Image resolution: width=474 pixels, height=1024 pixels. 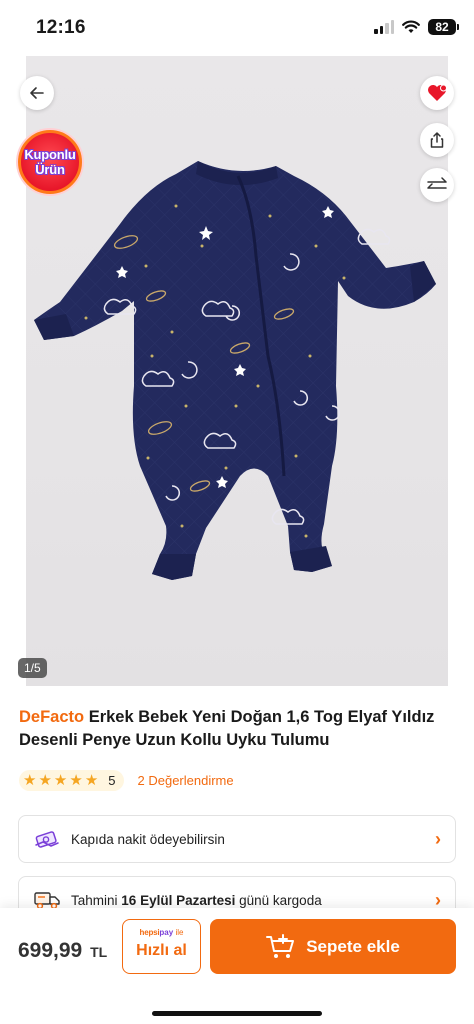 I want to click on delivery-estimate-text: Tahmini 16 Eylül Pazartesi günü kargoda, so click(x=253, y=900).